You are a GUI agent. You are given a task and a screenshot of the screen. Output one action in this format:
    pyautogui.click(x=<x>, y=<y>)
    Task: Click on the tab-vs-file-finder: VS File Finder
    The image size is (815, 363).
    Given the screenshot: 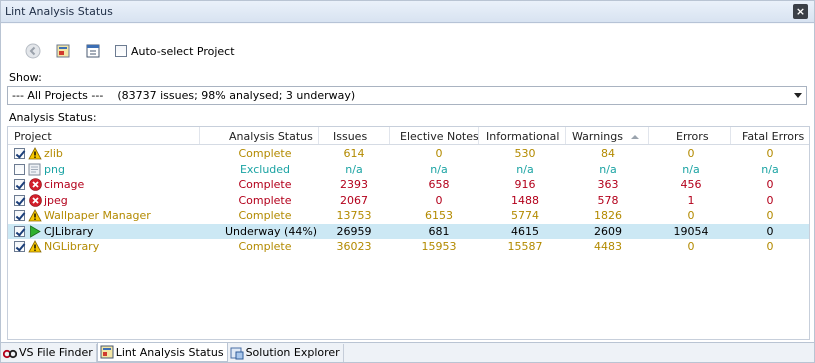 What is the action you would take?
    pyautogui.click(x=49, y=352)
    